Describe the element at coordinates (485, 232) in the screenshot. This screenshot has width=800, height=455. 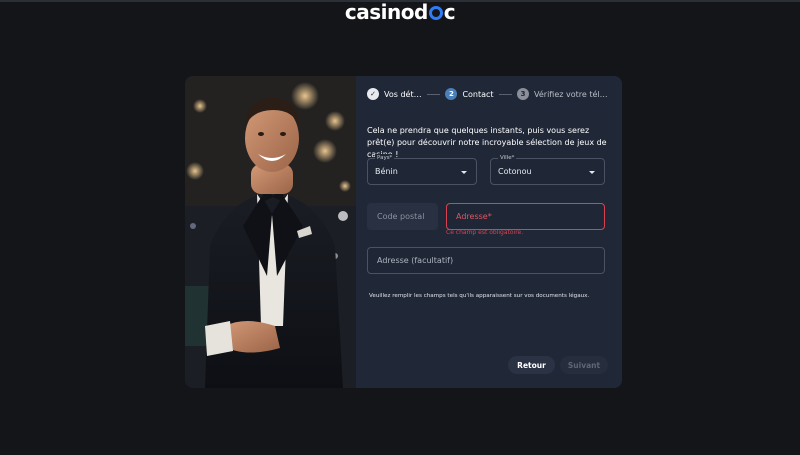
I see `address-error-message: Ce champ est obligatoire.` at that location.